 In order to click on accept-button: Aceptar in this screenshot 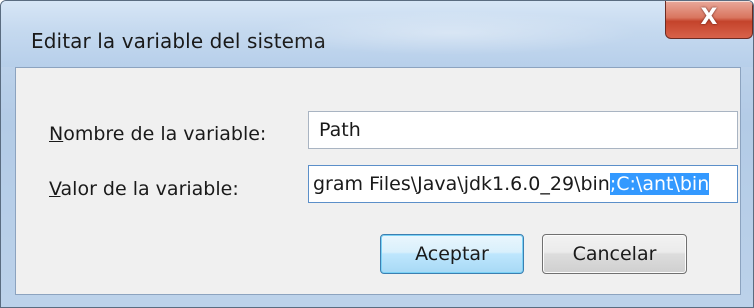, I will do `click(452, 254)`.